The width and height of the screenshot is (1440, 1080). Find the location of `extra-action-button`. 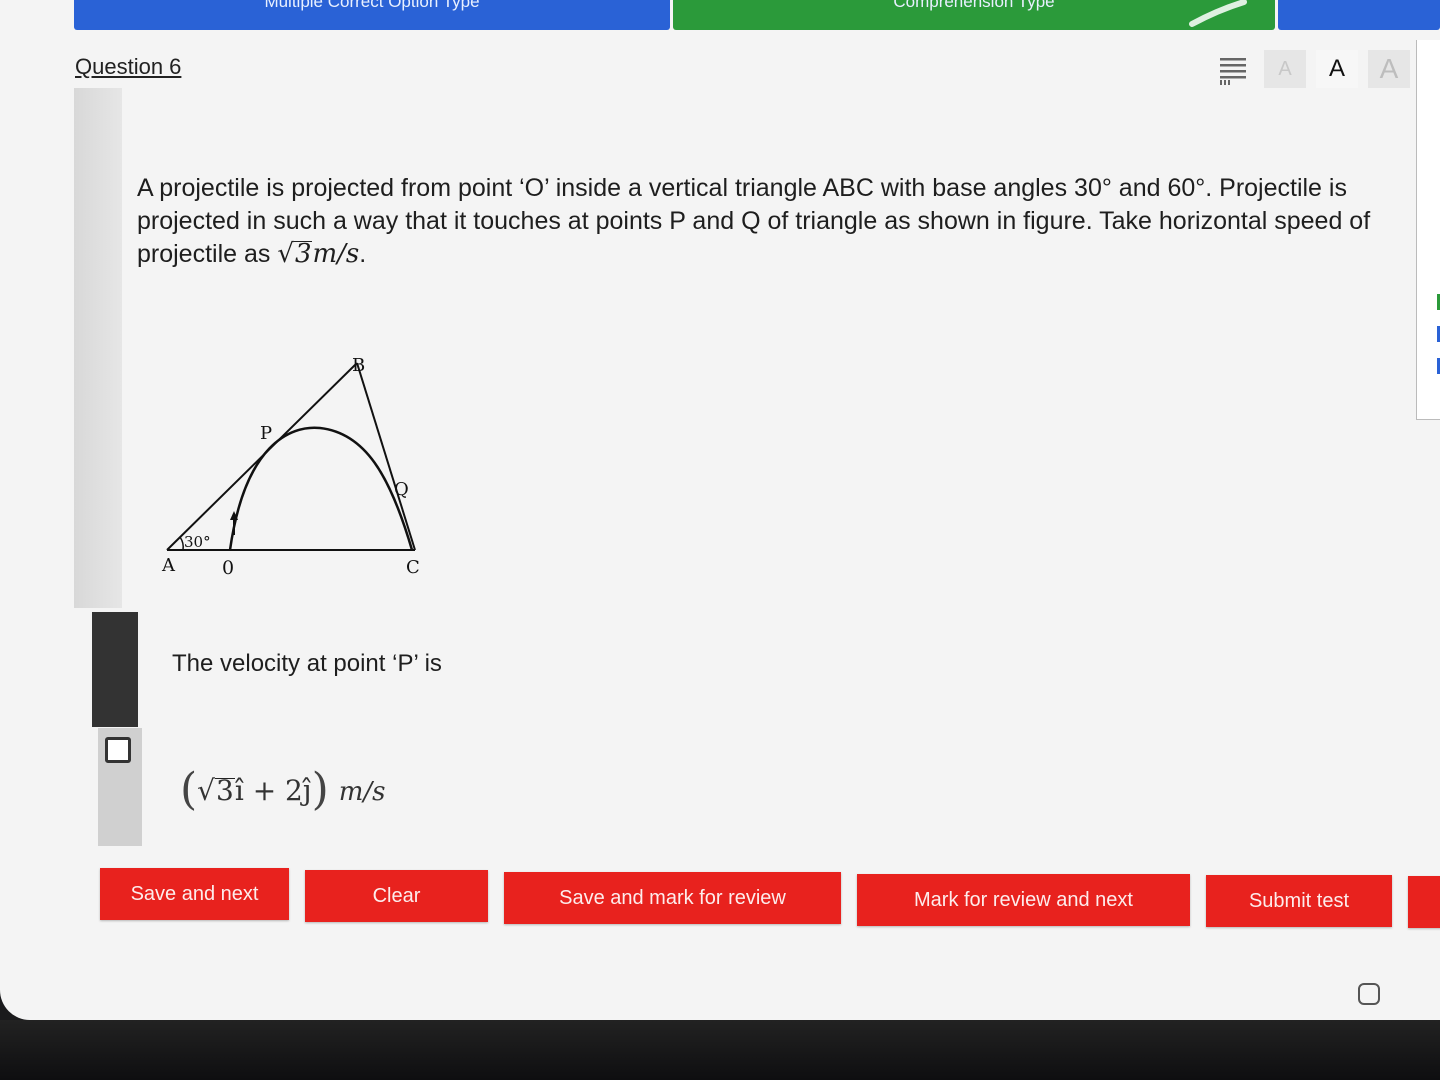

extra-action-button is located at coordinates (1424, 902).